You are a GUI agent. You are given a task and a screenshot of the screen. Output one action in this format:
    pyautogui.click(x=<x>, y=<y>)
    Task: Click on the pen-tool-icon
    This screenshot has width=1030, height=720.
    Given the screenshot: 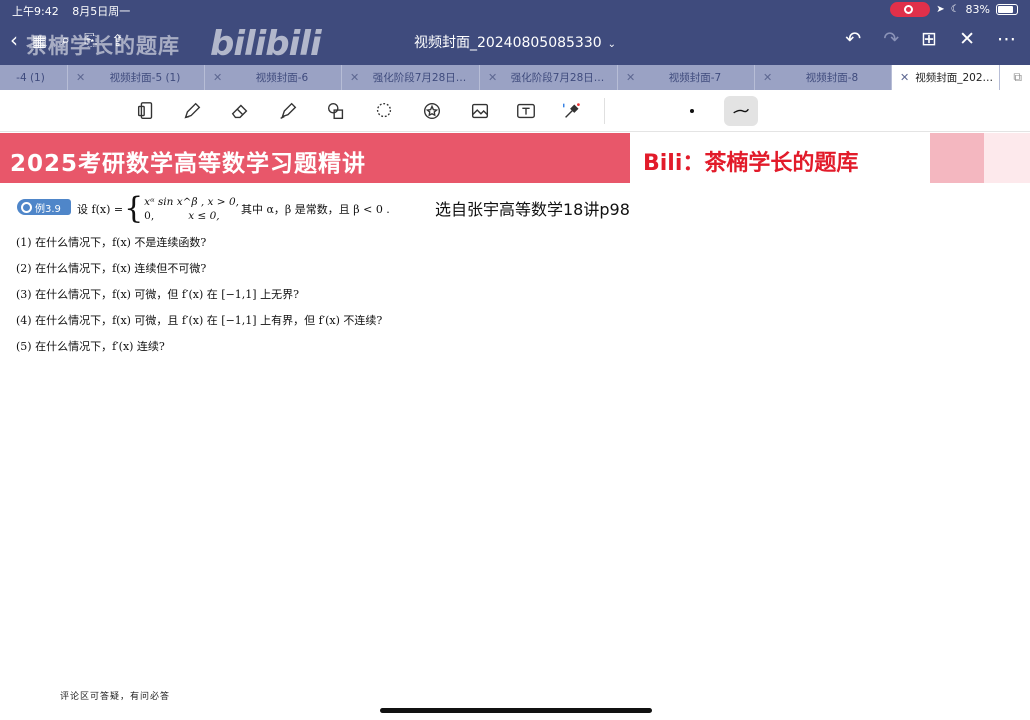 What is the action you would take?
    pyautogui.click(x=192, y=111)
    